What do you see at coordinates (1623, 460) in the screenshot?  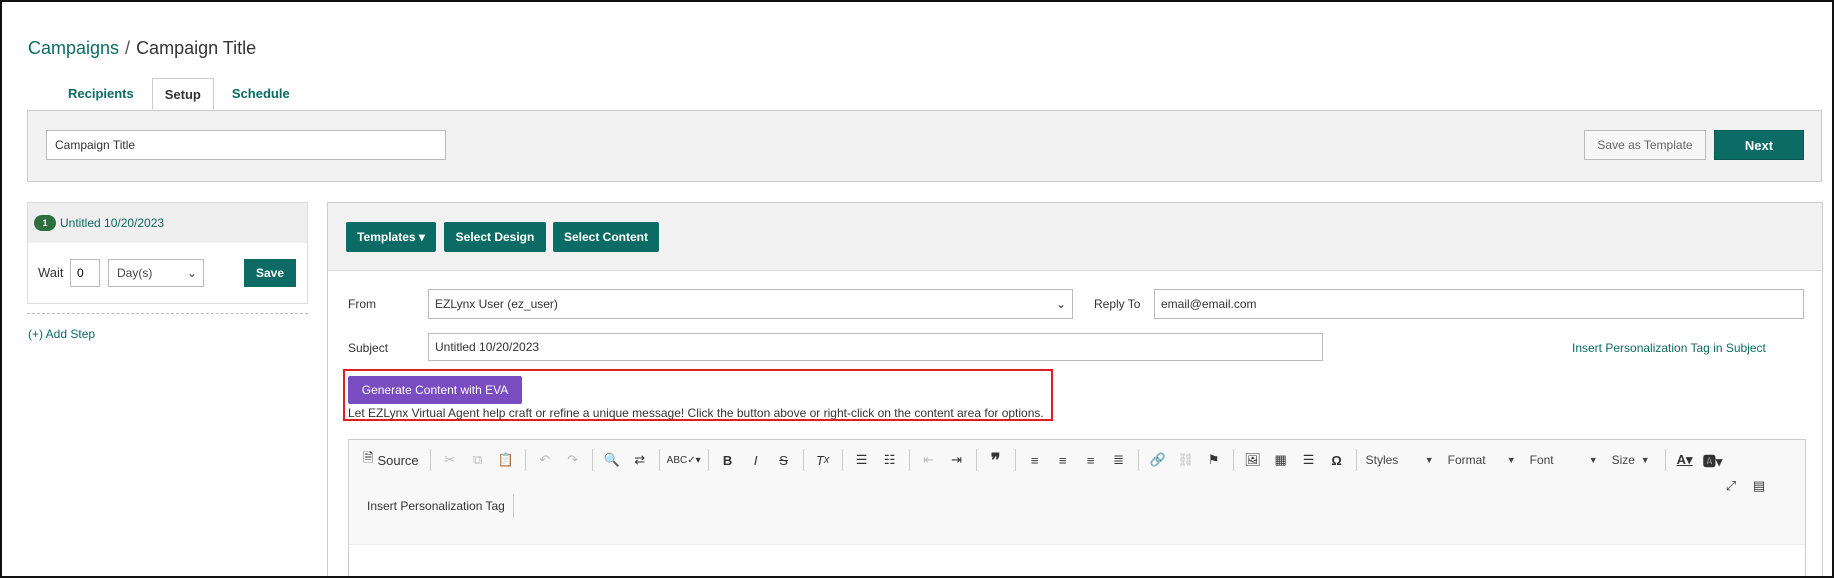 I see `size-label: Size` at bounding box center [1623, 460].